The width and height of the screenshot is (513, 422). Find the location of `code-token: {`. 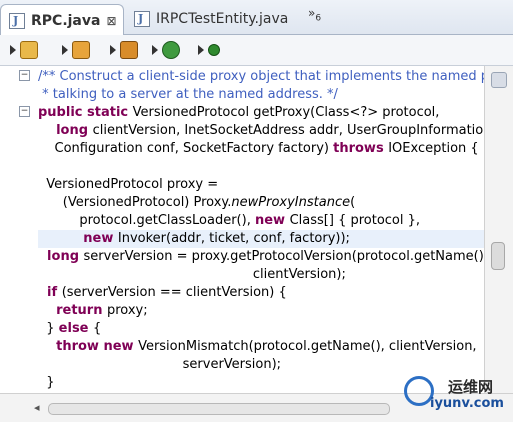

code-token: { is located at coordinates (97, 328).